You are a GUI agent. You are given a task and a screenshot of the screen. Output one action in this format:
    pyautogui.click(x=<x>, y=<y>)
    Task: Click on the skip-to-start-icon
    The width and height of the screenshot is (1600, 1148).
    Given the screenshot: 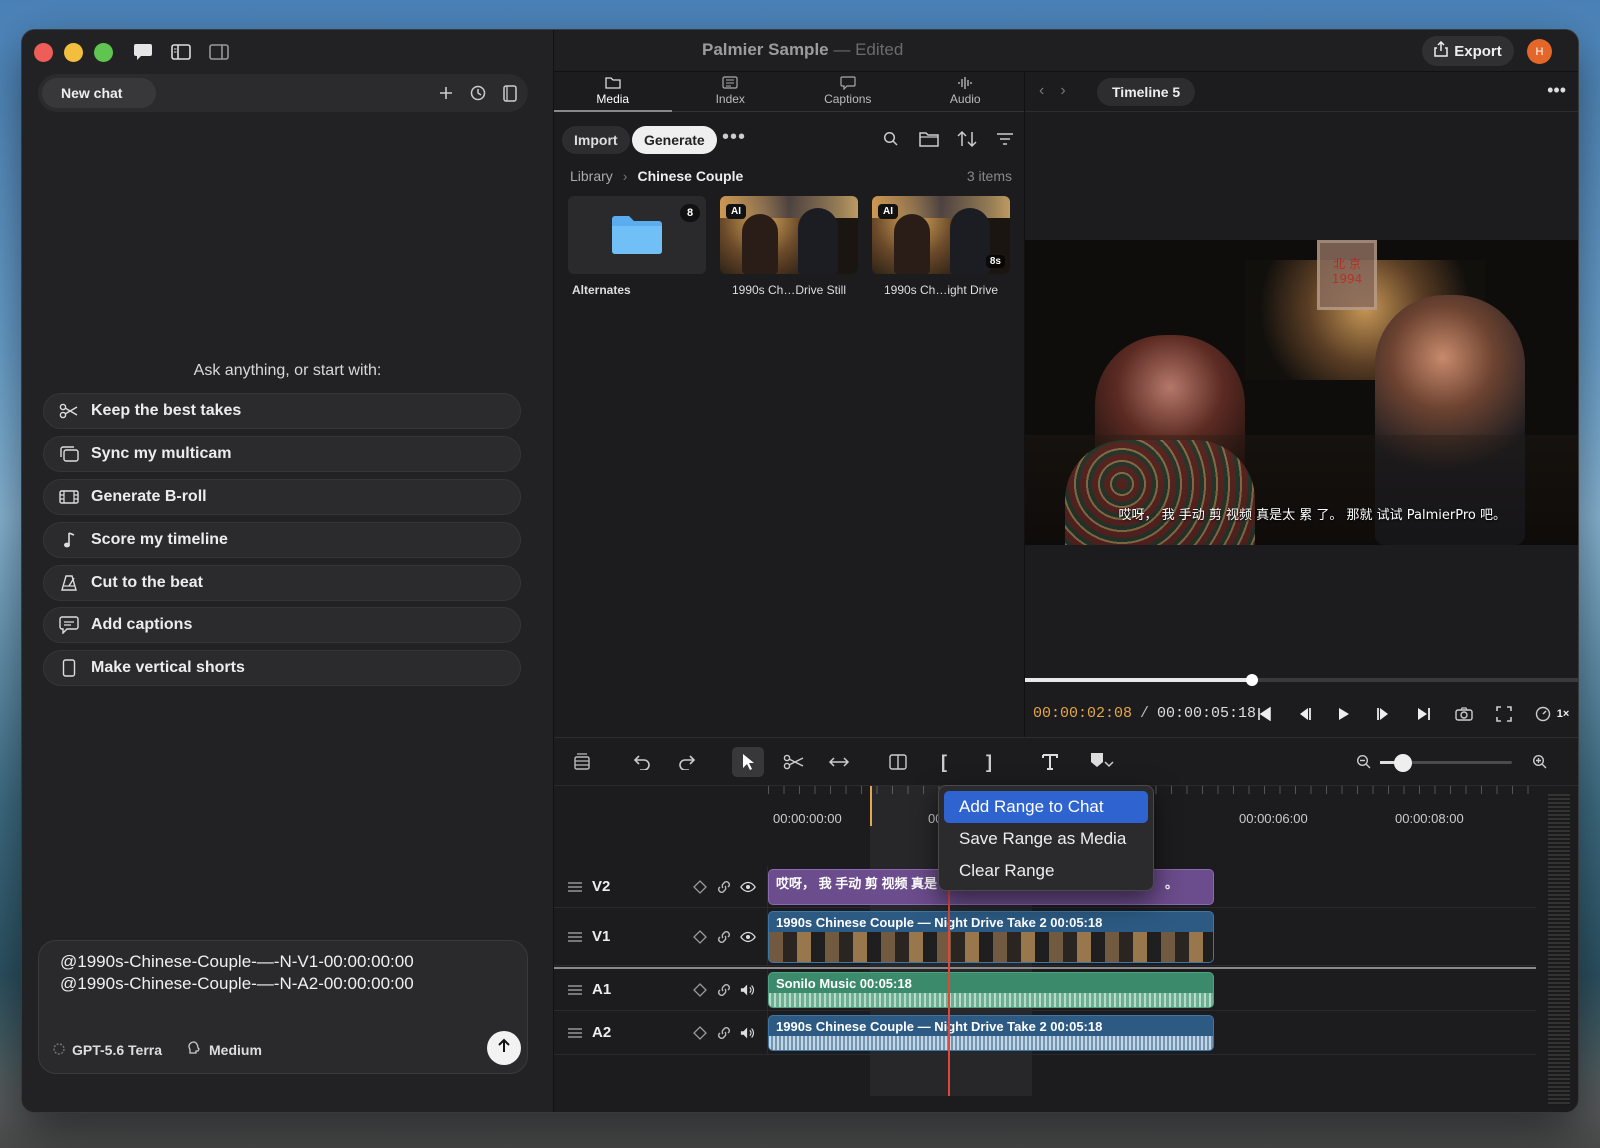 What is the action you would take?
    pyautogui.click(x=1264, y=714)
    